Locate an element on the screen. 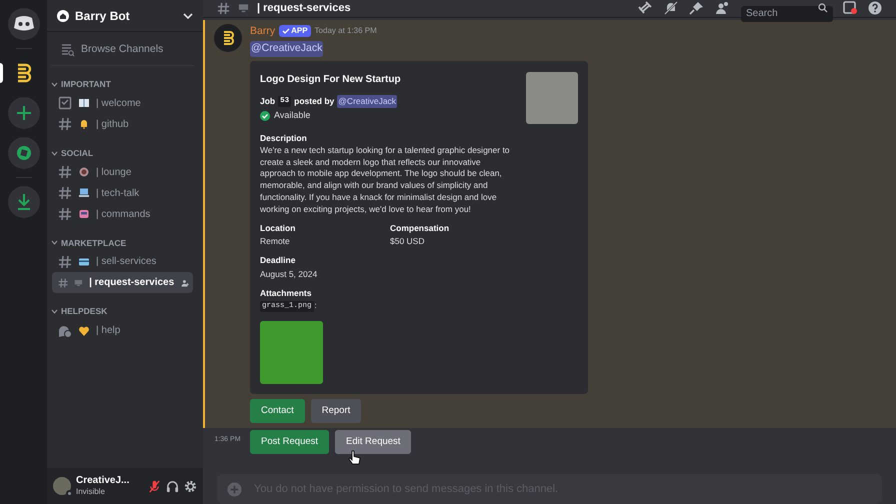 The image size is (896, 504). search-field: Search is located at coordinates (787, 14).